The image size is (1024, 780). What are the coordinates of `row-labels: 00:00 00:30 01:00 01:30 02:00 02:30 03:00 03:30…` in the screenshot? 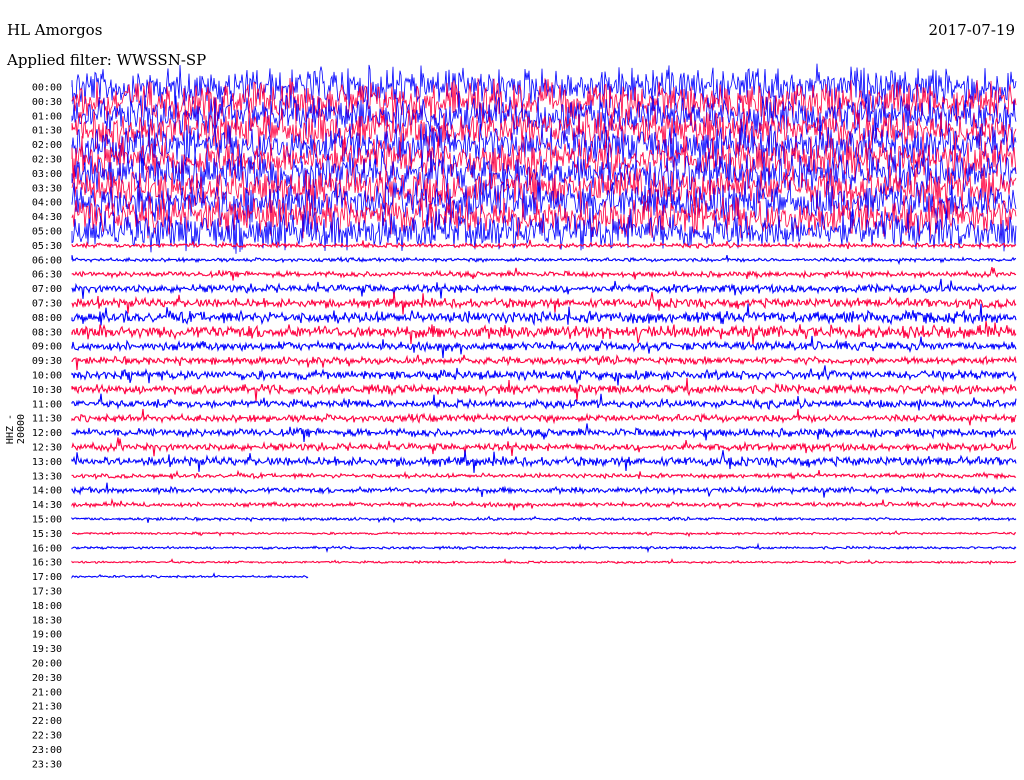 It's located at (47, 427).